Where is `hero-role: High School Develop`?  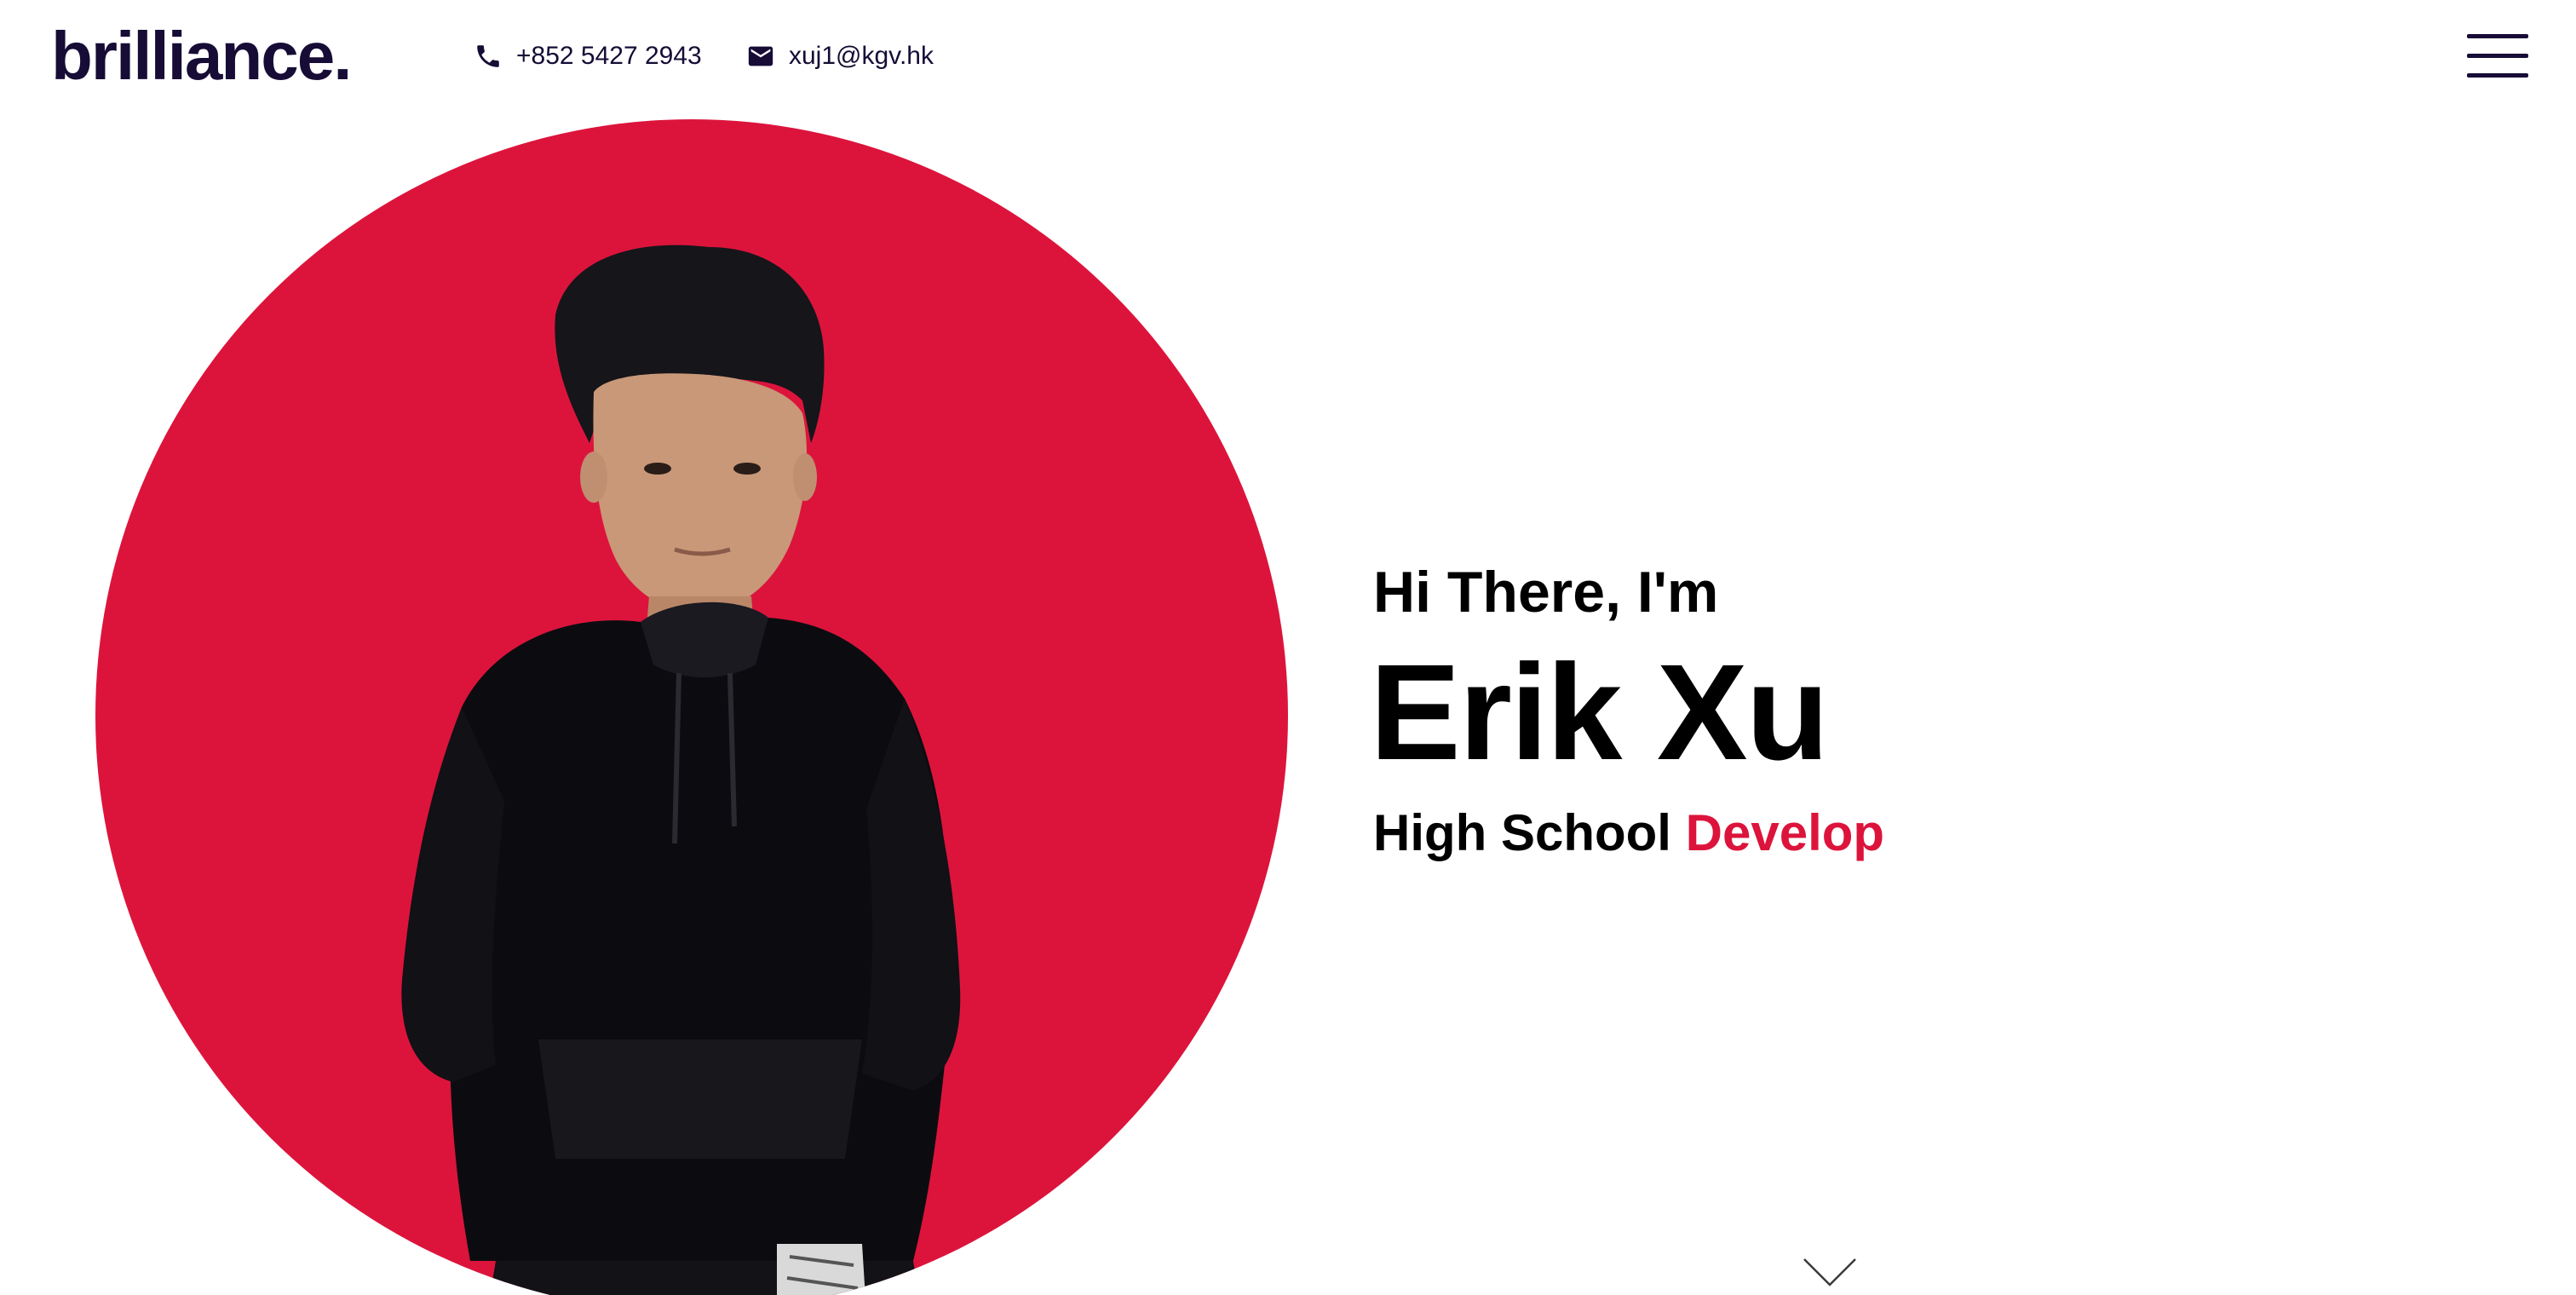 hero-role: High School Develop is located at coordinates (1629, 833).